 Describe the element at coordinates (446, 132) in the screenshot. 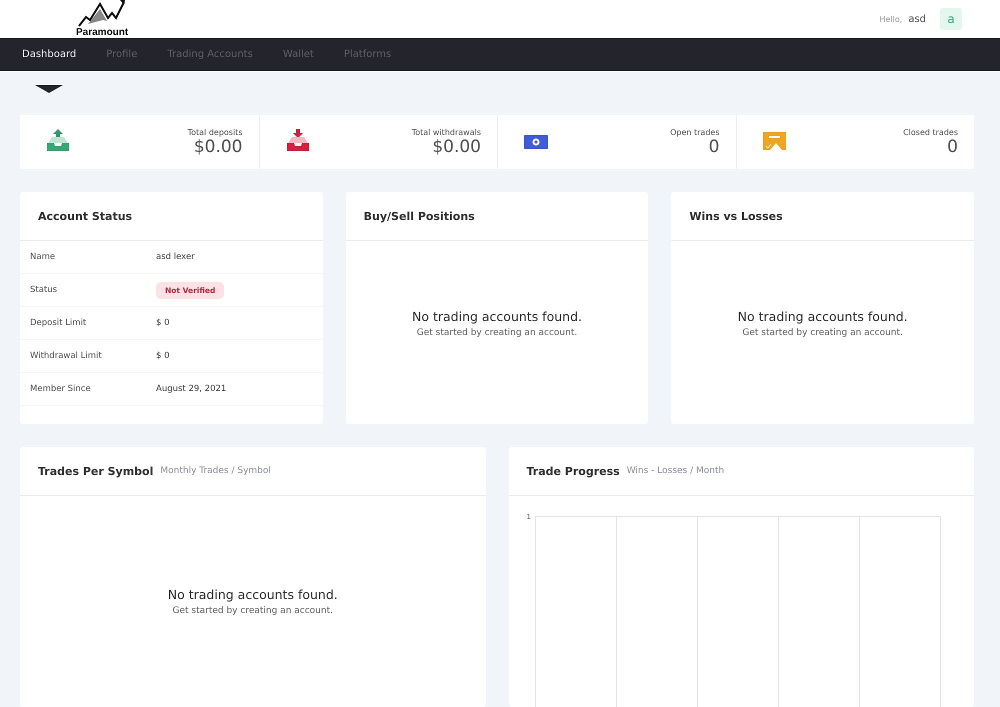

I see `stat-label: Total withdrawals` at that location.